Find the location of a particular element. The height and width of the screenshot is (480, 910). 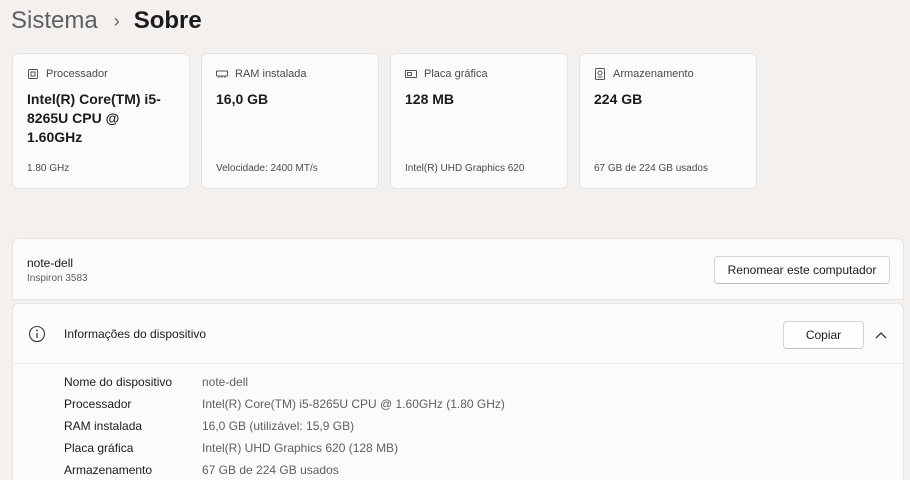

device-info-header: Informações do dispositivo Copiar is located at coordinates (458, 334).